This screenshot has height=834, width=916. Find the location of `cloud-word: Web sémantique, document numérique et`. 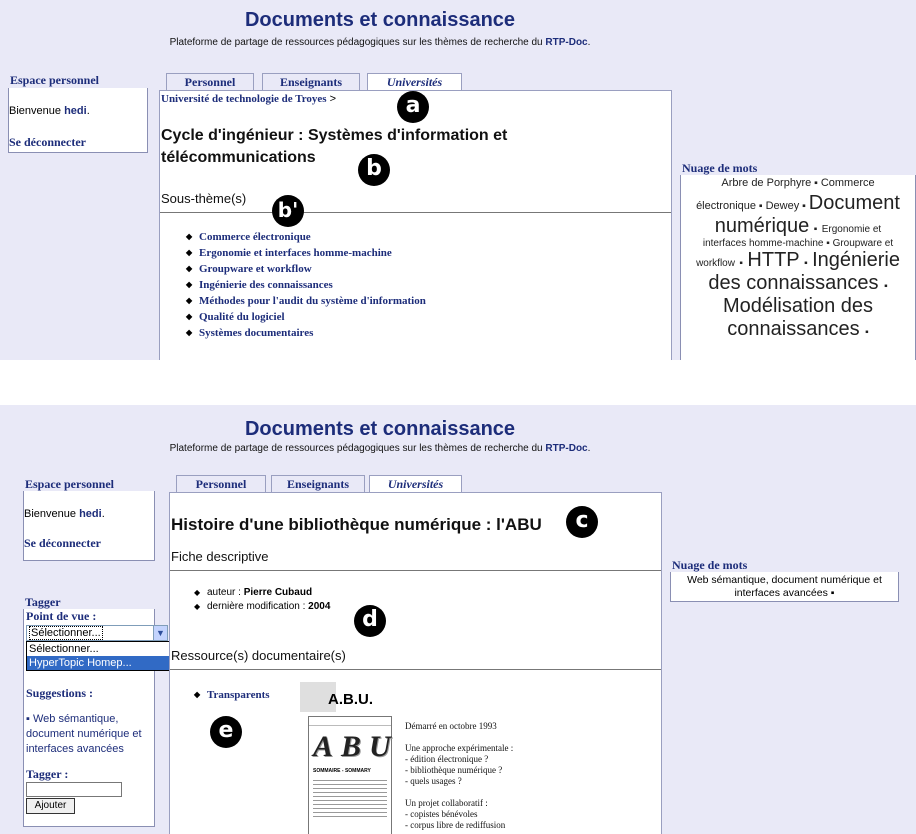

cloud-word: Web sémantique, document numérique et is located at coordinates (784, 580).